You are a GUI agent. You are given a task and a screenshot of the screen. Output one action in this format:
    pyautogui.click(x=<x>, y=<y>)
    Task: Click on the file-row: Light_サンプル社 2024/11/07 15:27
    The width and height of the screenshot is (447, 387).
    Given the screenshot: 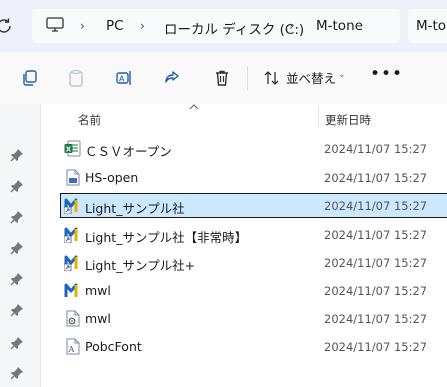 What is the action you would take?
    pyautogui.click(x=253, y=205)
    